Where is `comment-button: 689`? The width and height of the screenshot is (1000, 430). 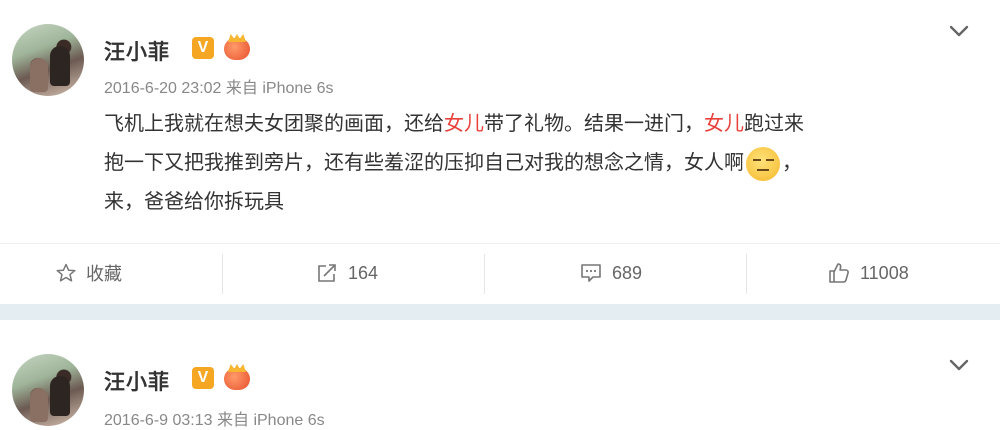
comment-button: 689 is located at coordinates (611, 273).